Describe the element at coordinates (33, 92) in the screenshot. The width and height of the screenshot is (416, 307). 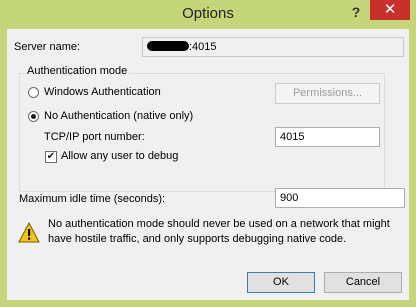
I see `windows-authentication-radio` at that location.